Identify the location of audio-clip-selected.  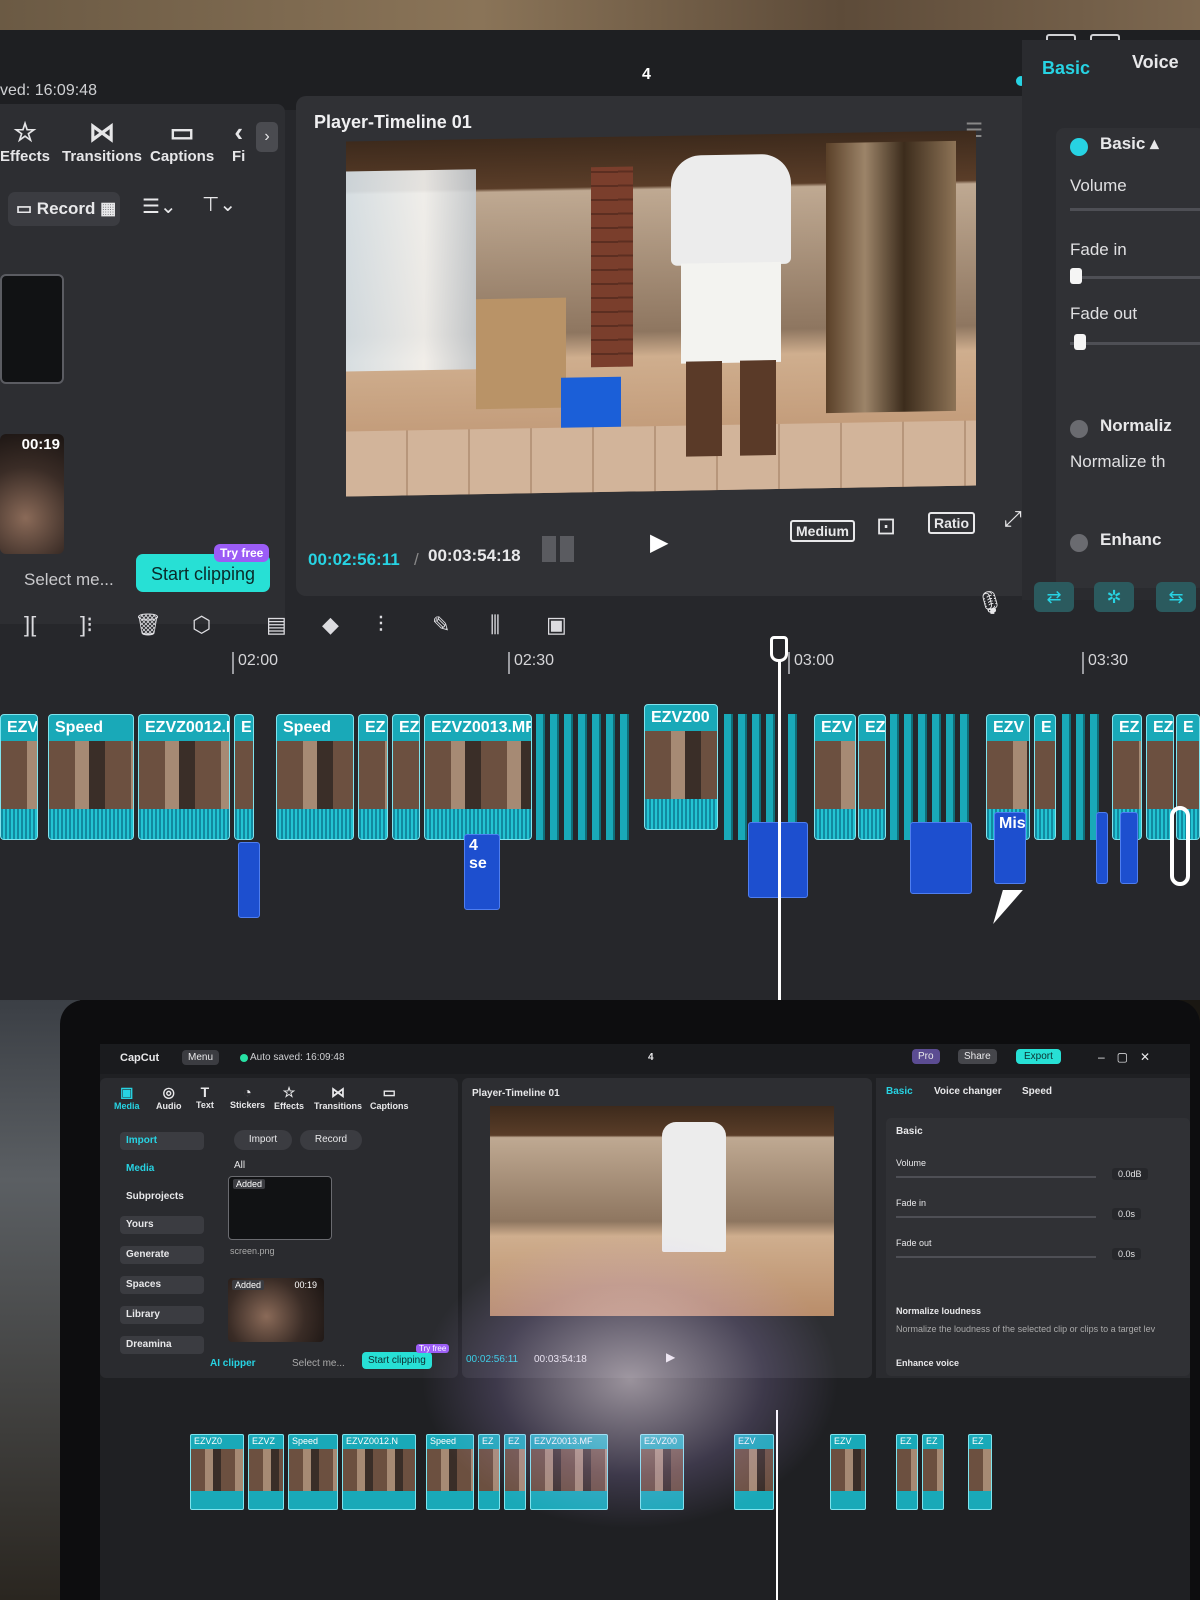
(1180, 846).